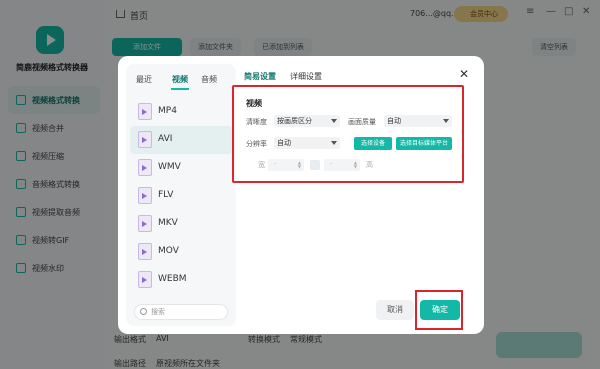  I want to click on format-label: AVI, so click(165, 139).